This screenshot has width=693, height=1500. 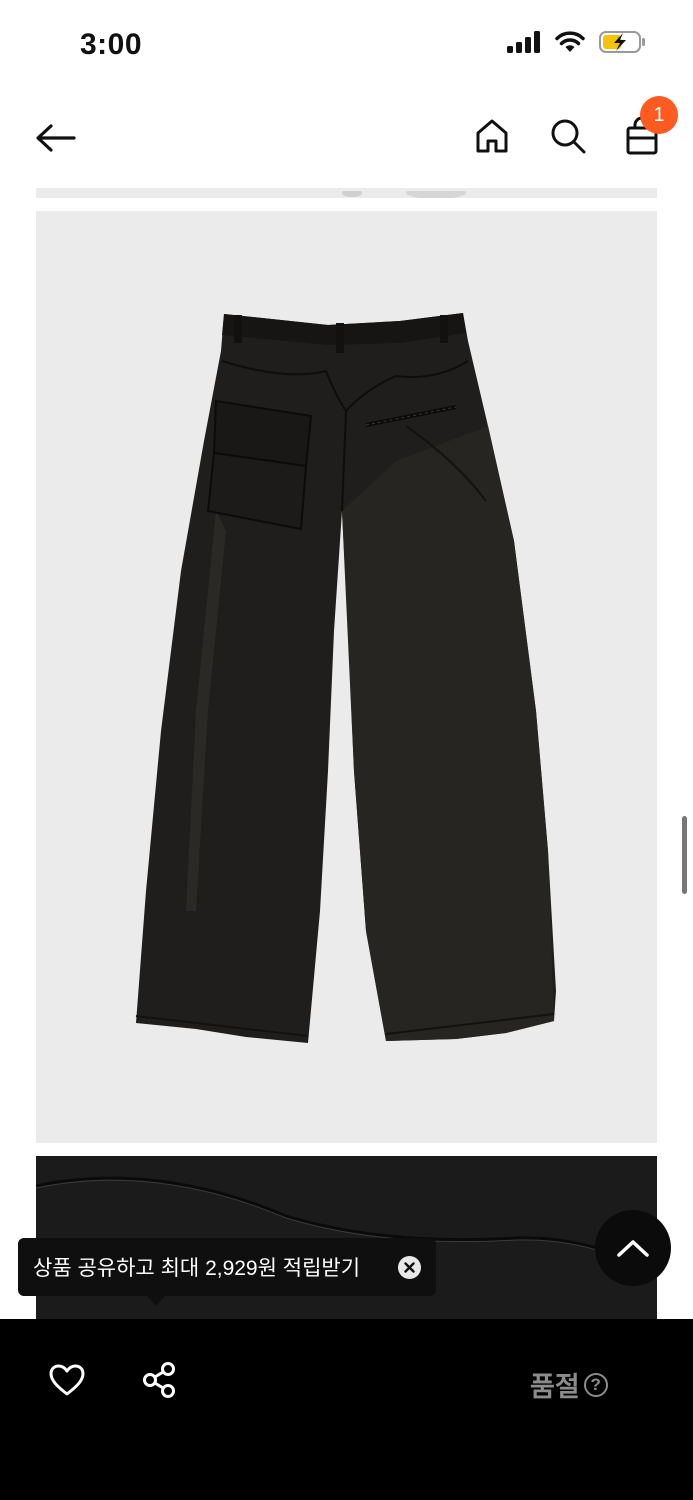 I want to click on status-icons, so click(x=577, y=42).